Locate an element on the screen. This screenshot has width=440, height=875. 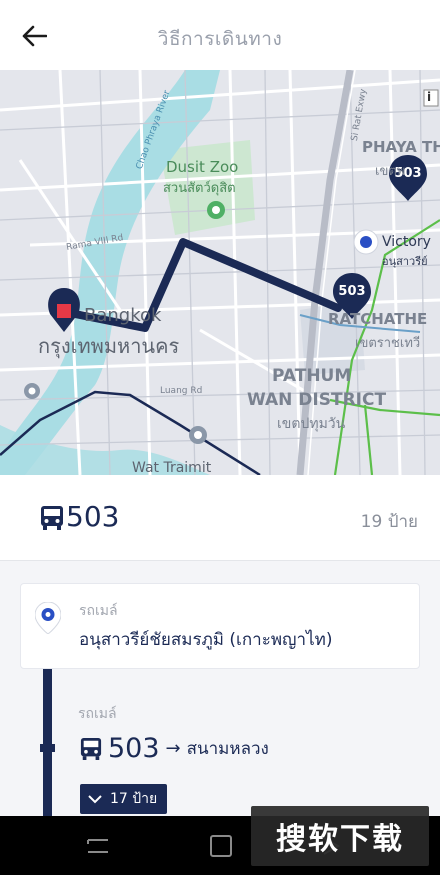
timeline-stop-tick is located at coordinates (47, 748).